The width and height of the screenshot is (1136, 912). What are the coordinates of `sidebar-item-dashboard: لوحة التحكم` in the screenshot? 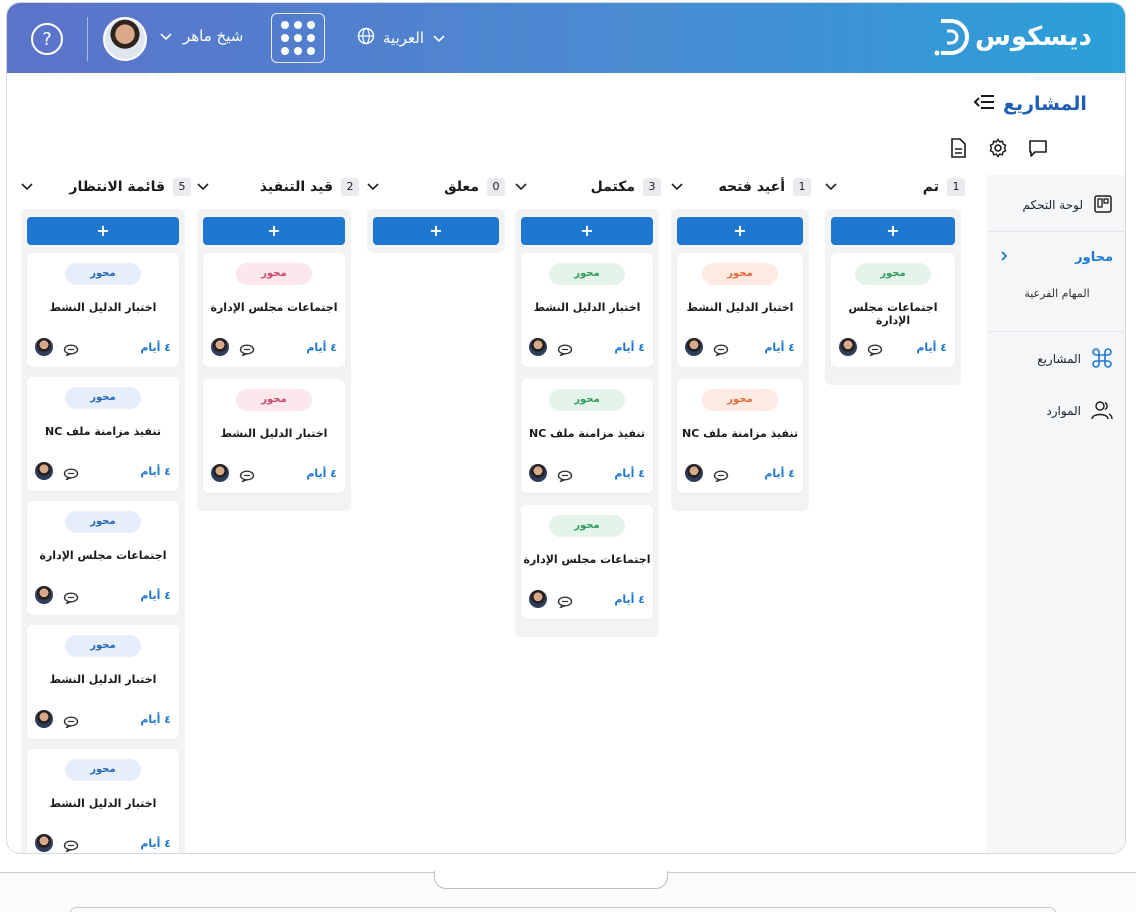 It's located at (1056, 205).